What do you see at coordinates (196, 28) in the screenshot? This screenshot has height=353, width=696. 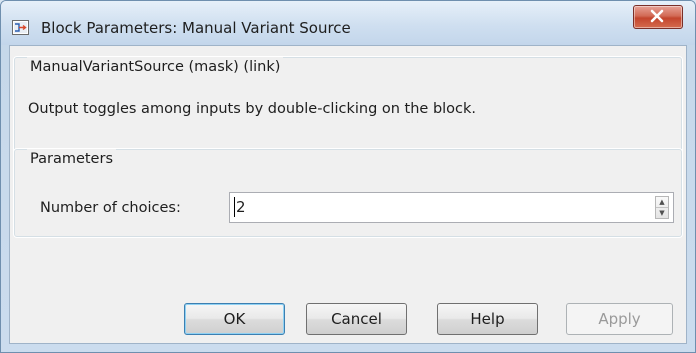 I see `window-title: Block Parameters: Manual Variant Source` at bounding box center [196, 28].